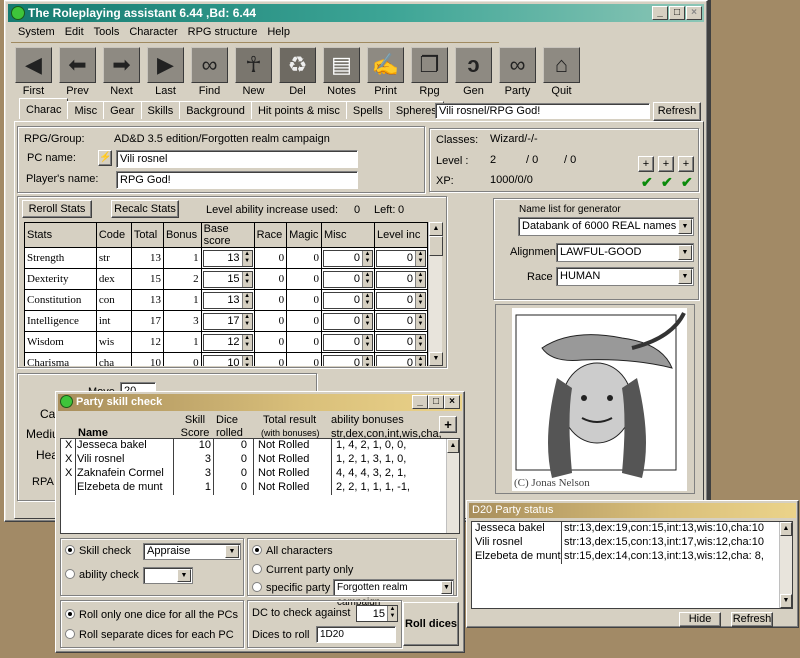 The height and width of the screenshot is (658, 800). Describe the element at coordinates (448, 424) in the screenshot. I see `add-button: +` at that location.